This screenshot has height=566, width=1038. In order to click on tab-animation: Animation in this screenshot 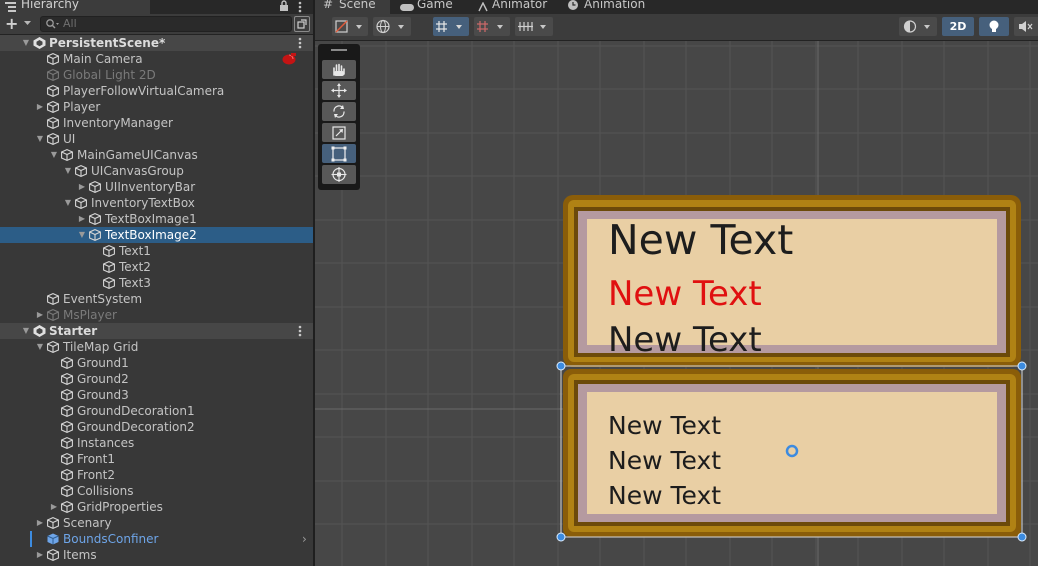, I will do `click(612, 7)`.